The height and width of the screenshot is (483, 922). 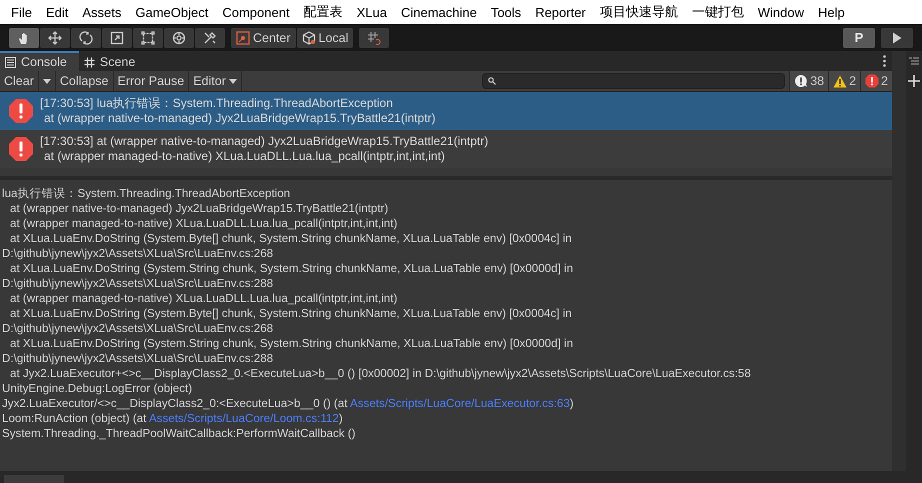 What do you see at coordinates (859, 38) in the screenshot?
I see `p-button: P` at bounding box center [859, 38].